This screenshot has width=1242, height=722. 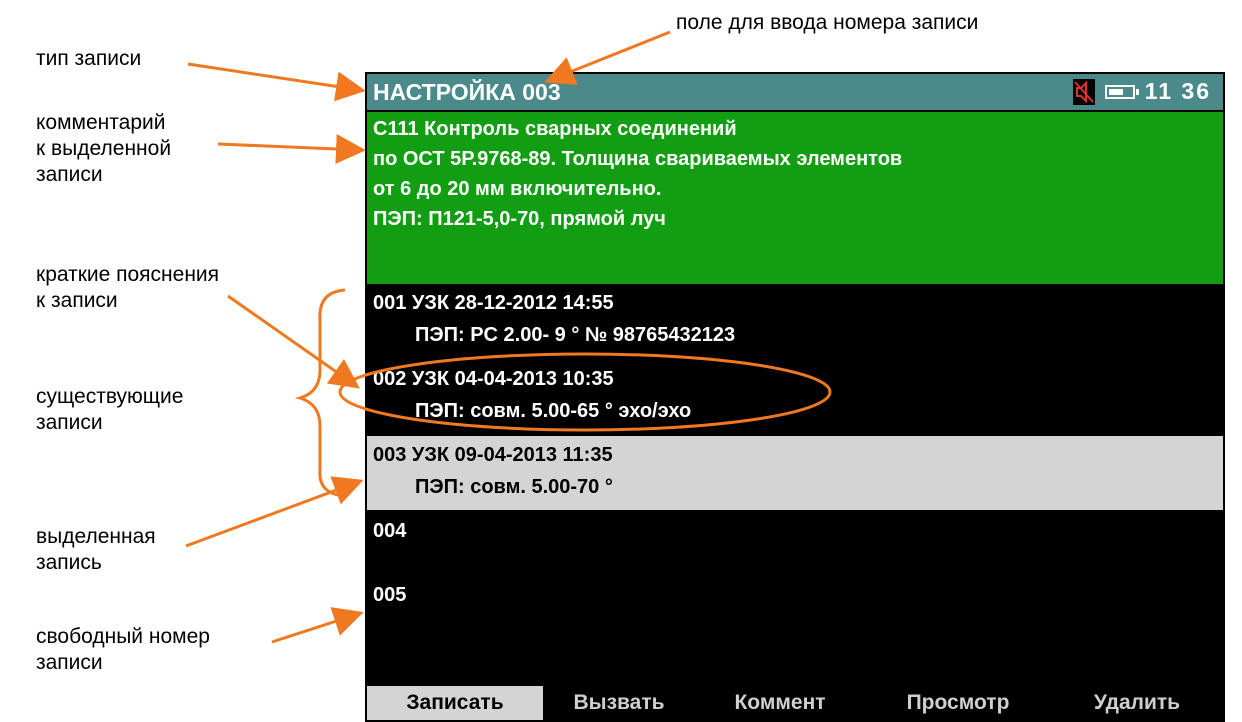 I want to click on highlight-ellipse, so click(x=585, y=392).